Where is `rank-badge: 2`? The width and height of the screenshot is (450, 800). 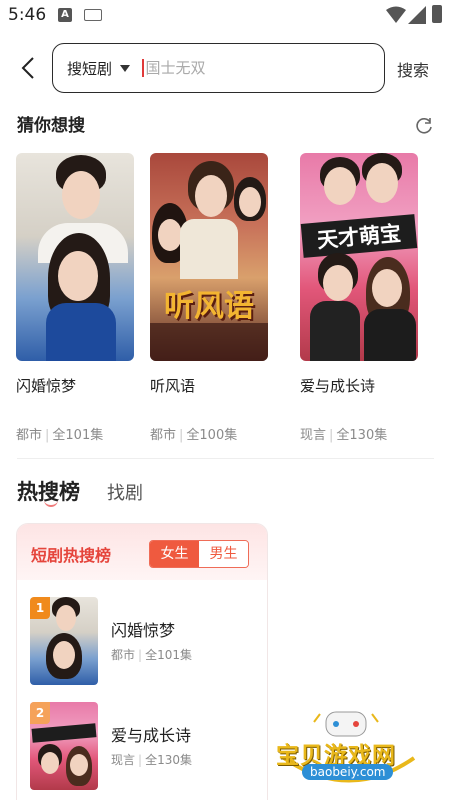
rank-badge: 2 is located at coordinates (40, 713).